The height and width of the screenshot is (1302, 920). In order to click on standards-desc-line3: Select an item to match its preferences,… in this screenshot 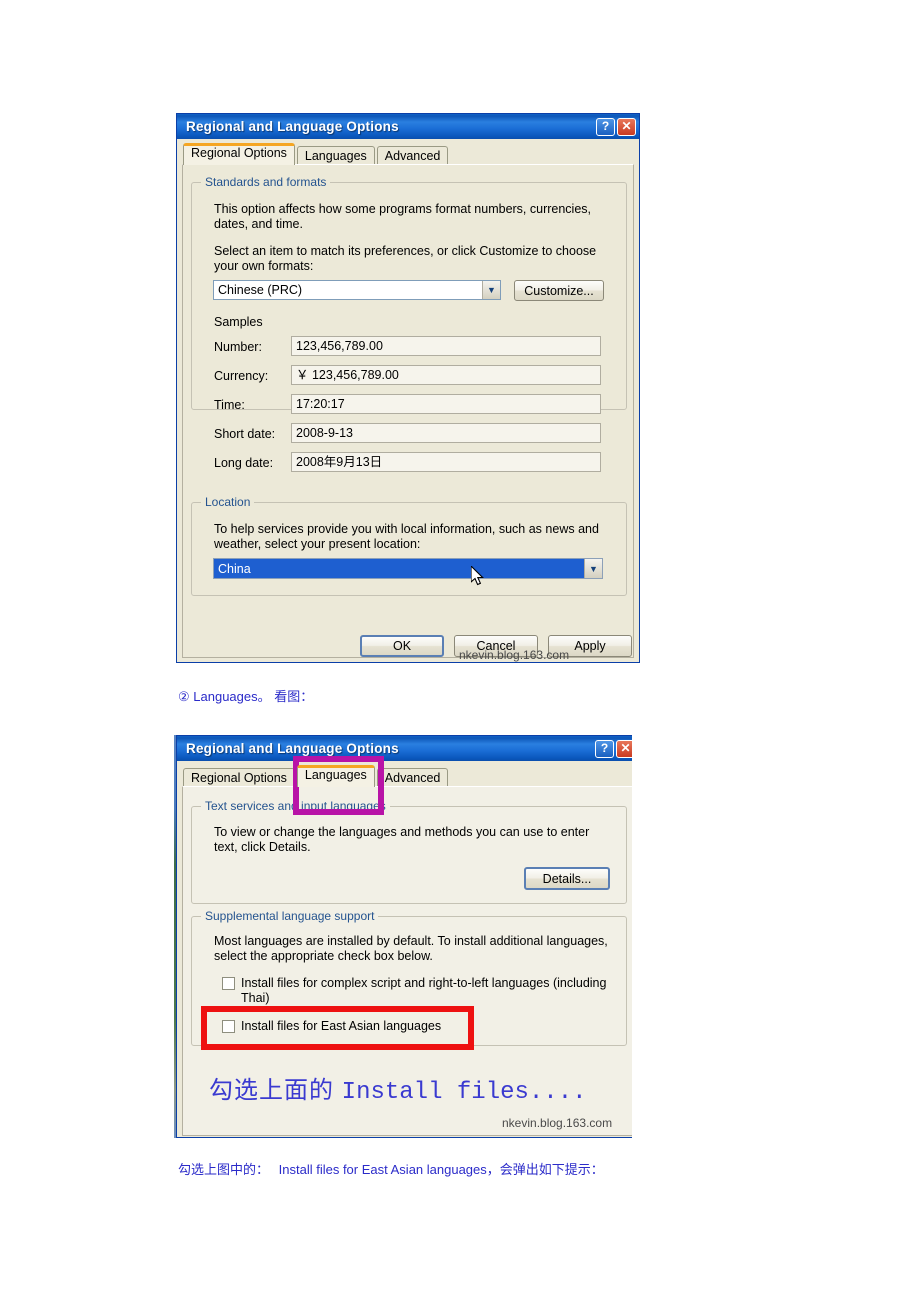, I will do `click(405, 251)`.